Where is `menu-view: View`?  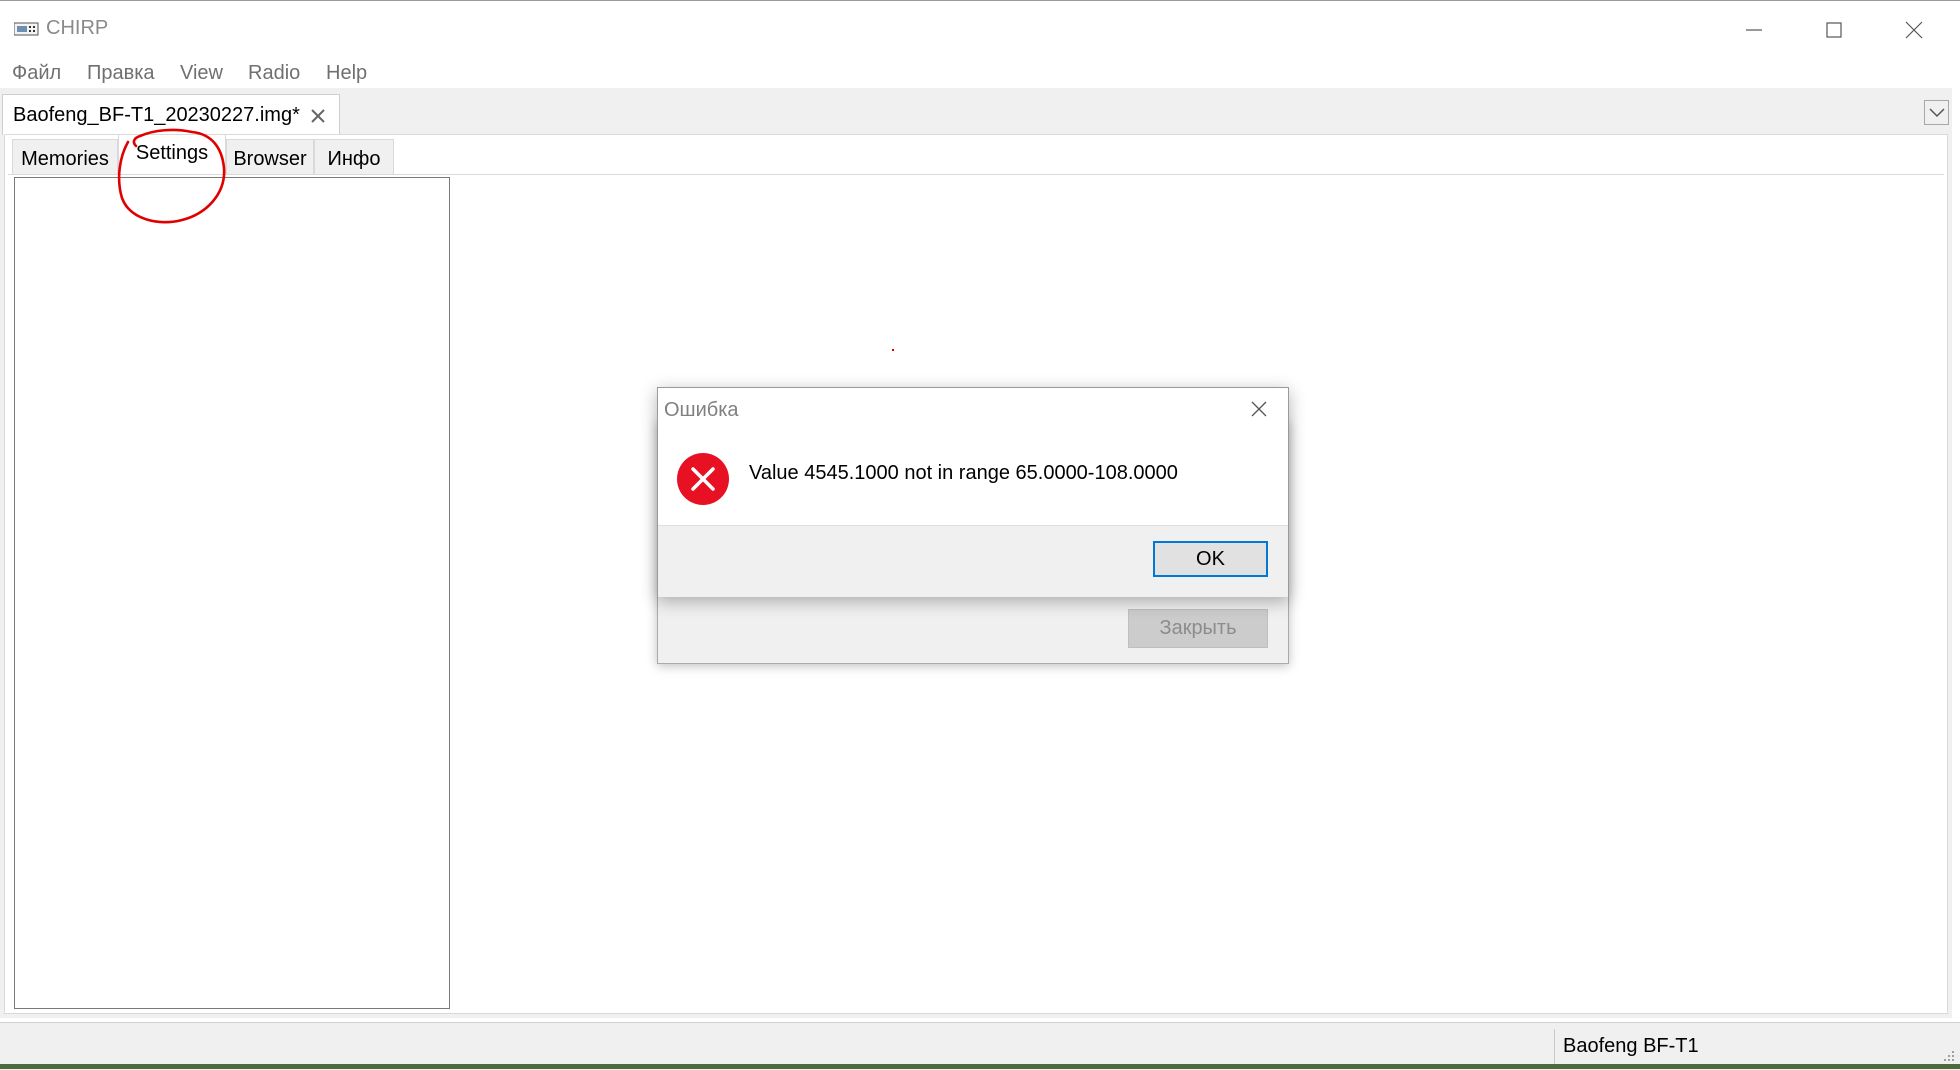 menu-view: View is located at coordinates (201, 73).